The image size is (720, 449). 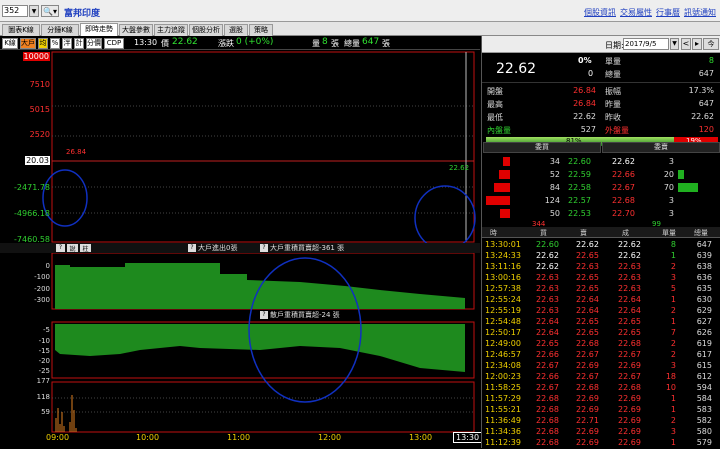 What do you see at coordinates (686, 44) in the screenshot?
I see `prev-date-button: <` at bounding box center [686, 44].